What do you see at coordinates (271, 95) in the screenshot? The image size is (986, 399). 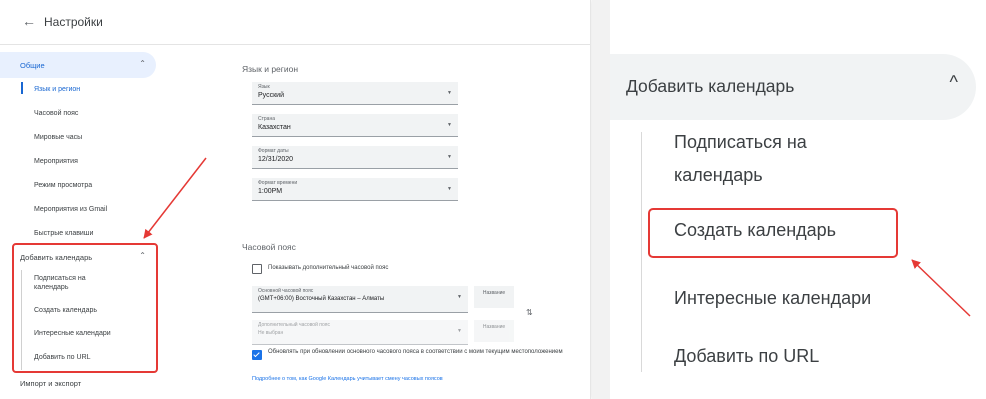 I see `field-value: Русский` at bounding box center [271, 95].